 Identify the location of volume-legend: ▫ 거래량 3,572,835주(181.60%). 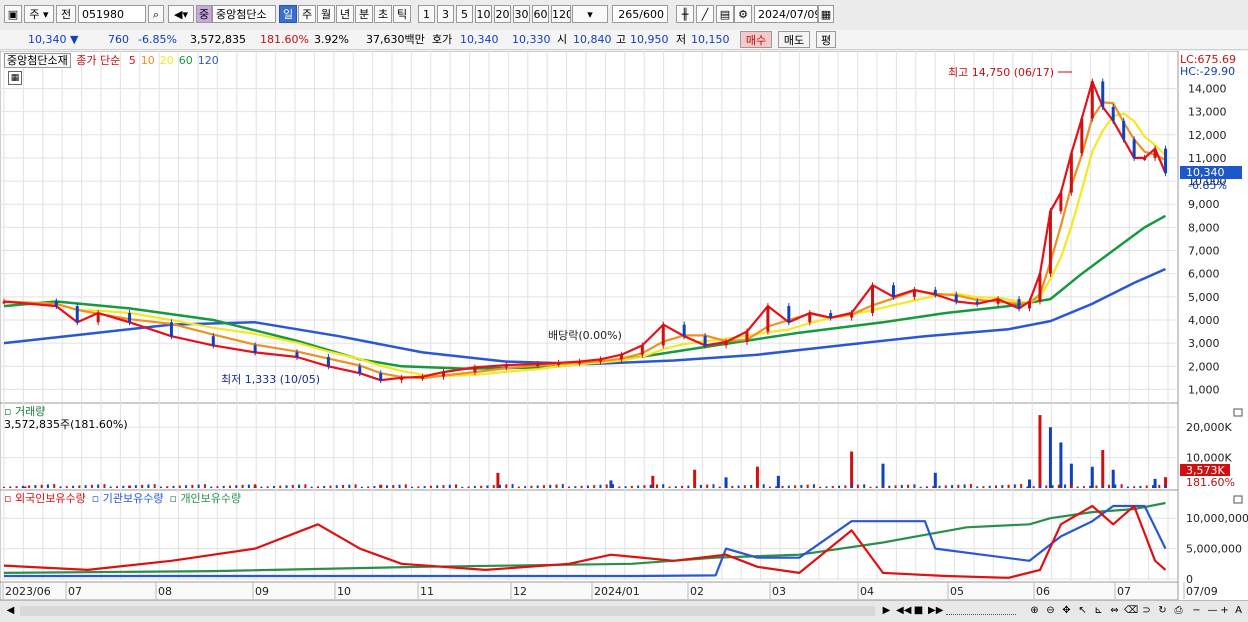
(66, 418).